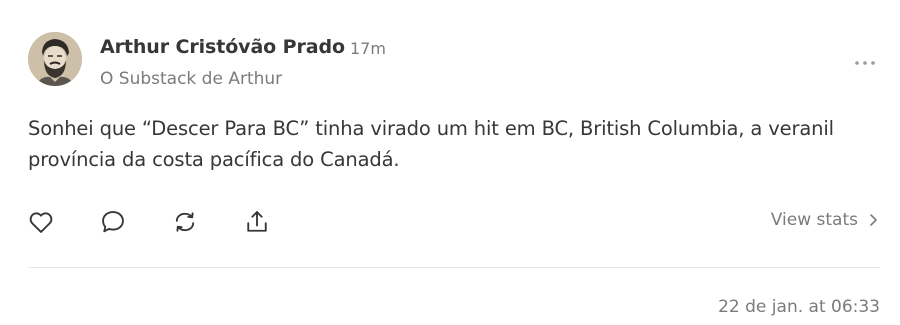 This screenshot has width=900, height=325. I want to click on like-button, so click(41, 222).